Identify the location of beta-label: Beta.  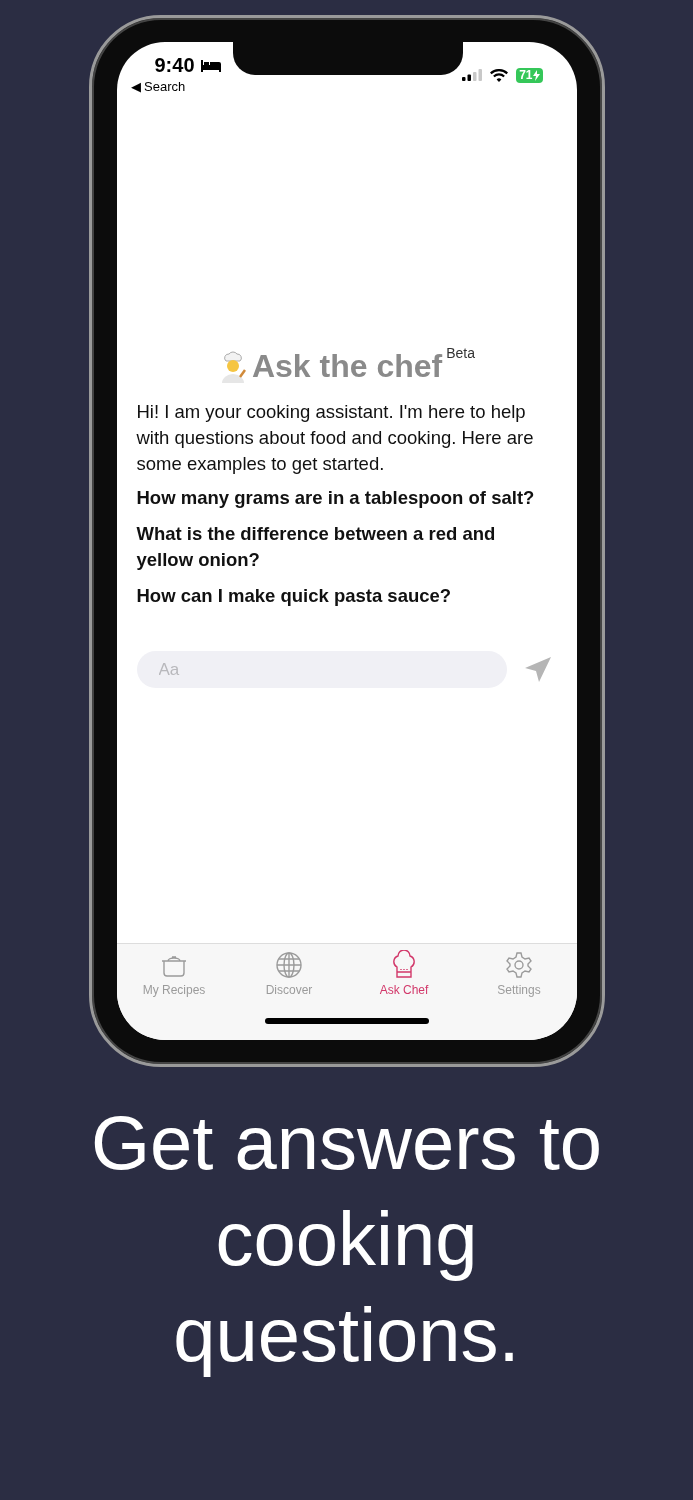
(461, 353).